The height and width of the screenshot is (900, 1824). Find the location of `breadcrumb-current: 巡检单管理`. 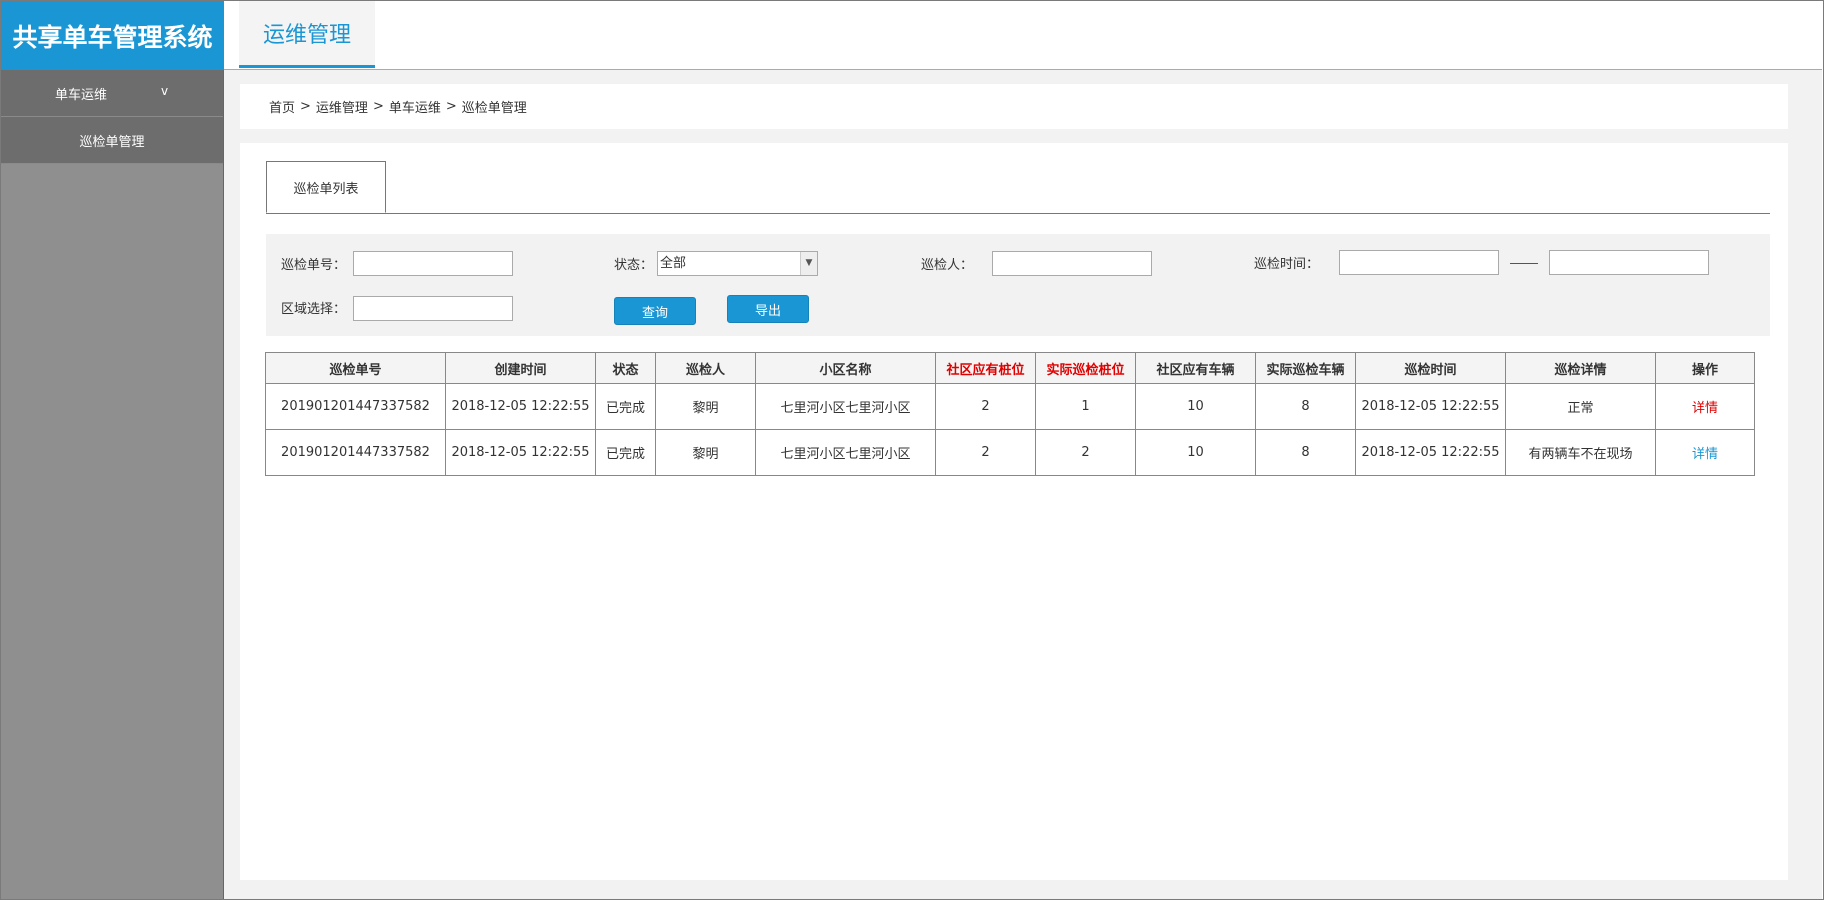

breadcrumb-current: 巡检单管理 is located at coordinates (494, 108).